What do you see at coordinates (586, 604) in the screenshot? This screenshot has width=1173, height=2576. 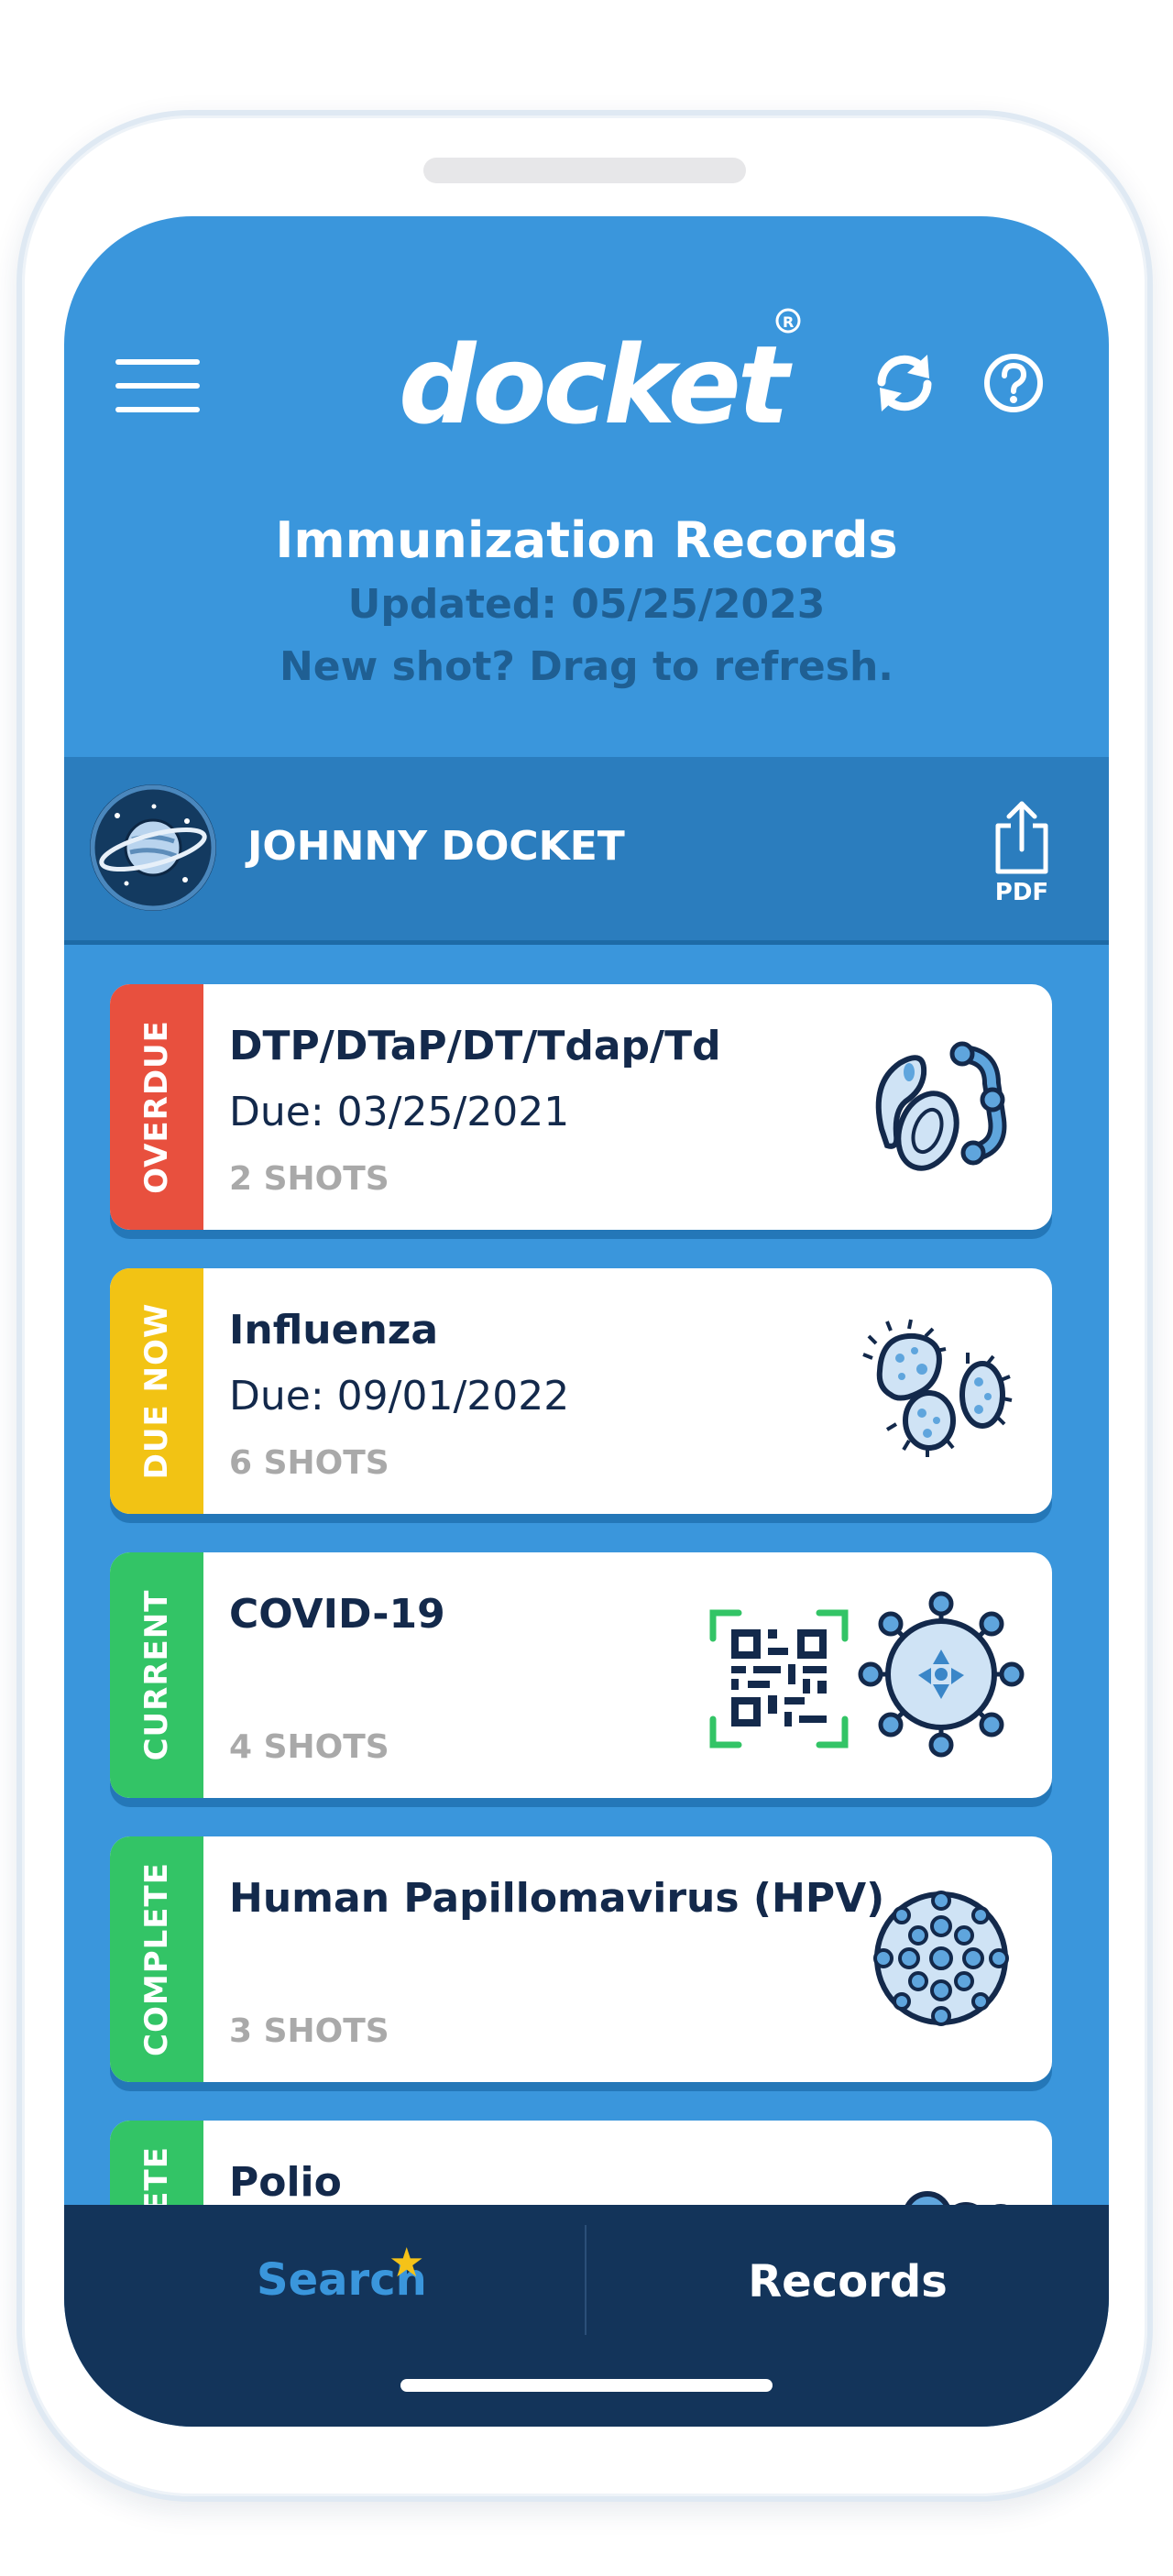 I see `updated-date: Updated: 05/25/2023` at bounding box center [586, 604].